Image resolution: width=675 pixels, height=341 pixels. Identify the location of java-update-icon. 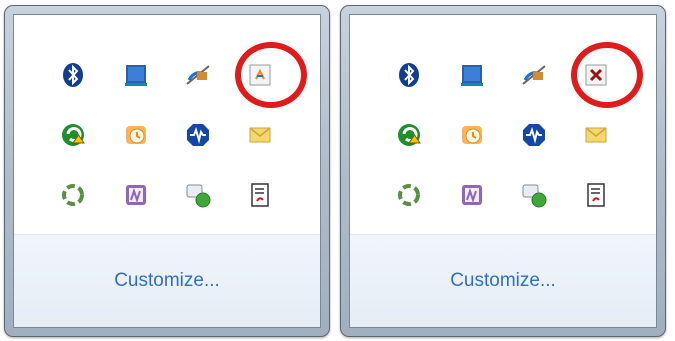
(260, 75).